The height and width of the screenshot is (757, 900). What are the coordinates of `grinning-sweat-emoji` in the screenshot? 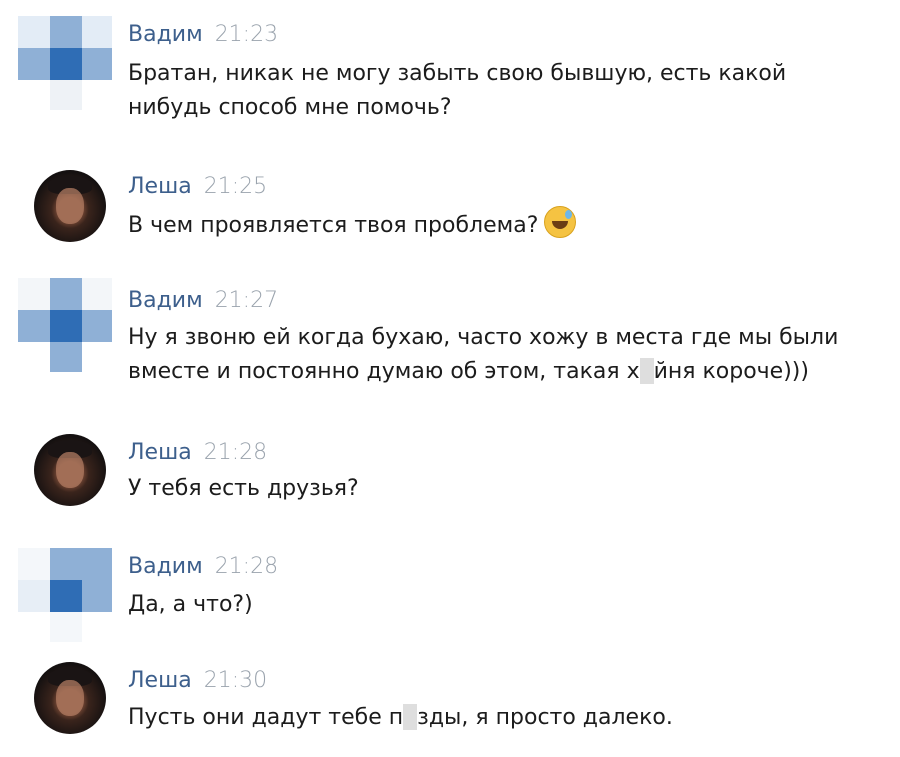 It's located at (560, 222).